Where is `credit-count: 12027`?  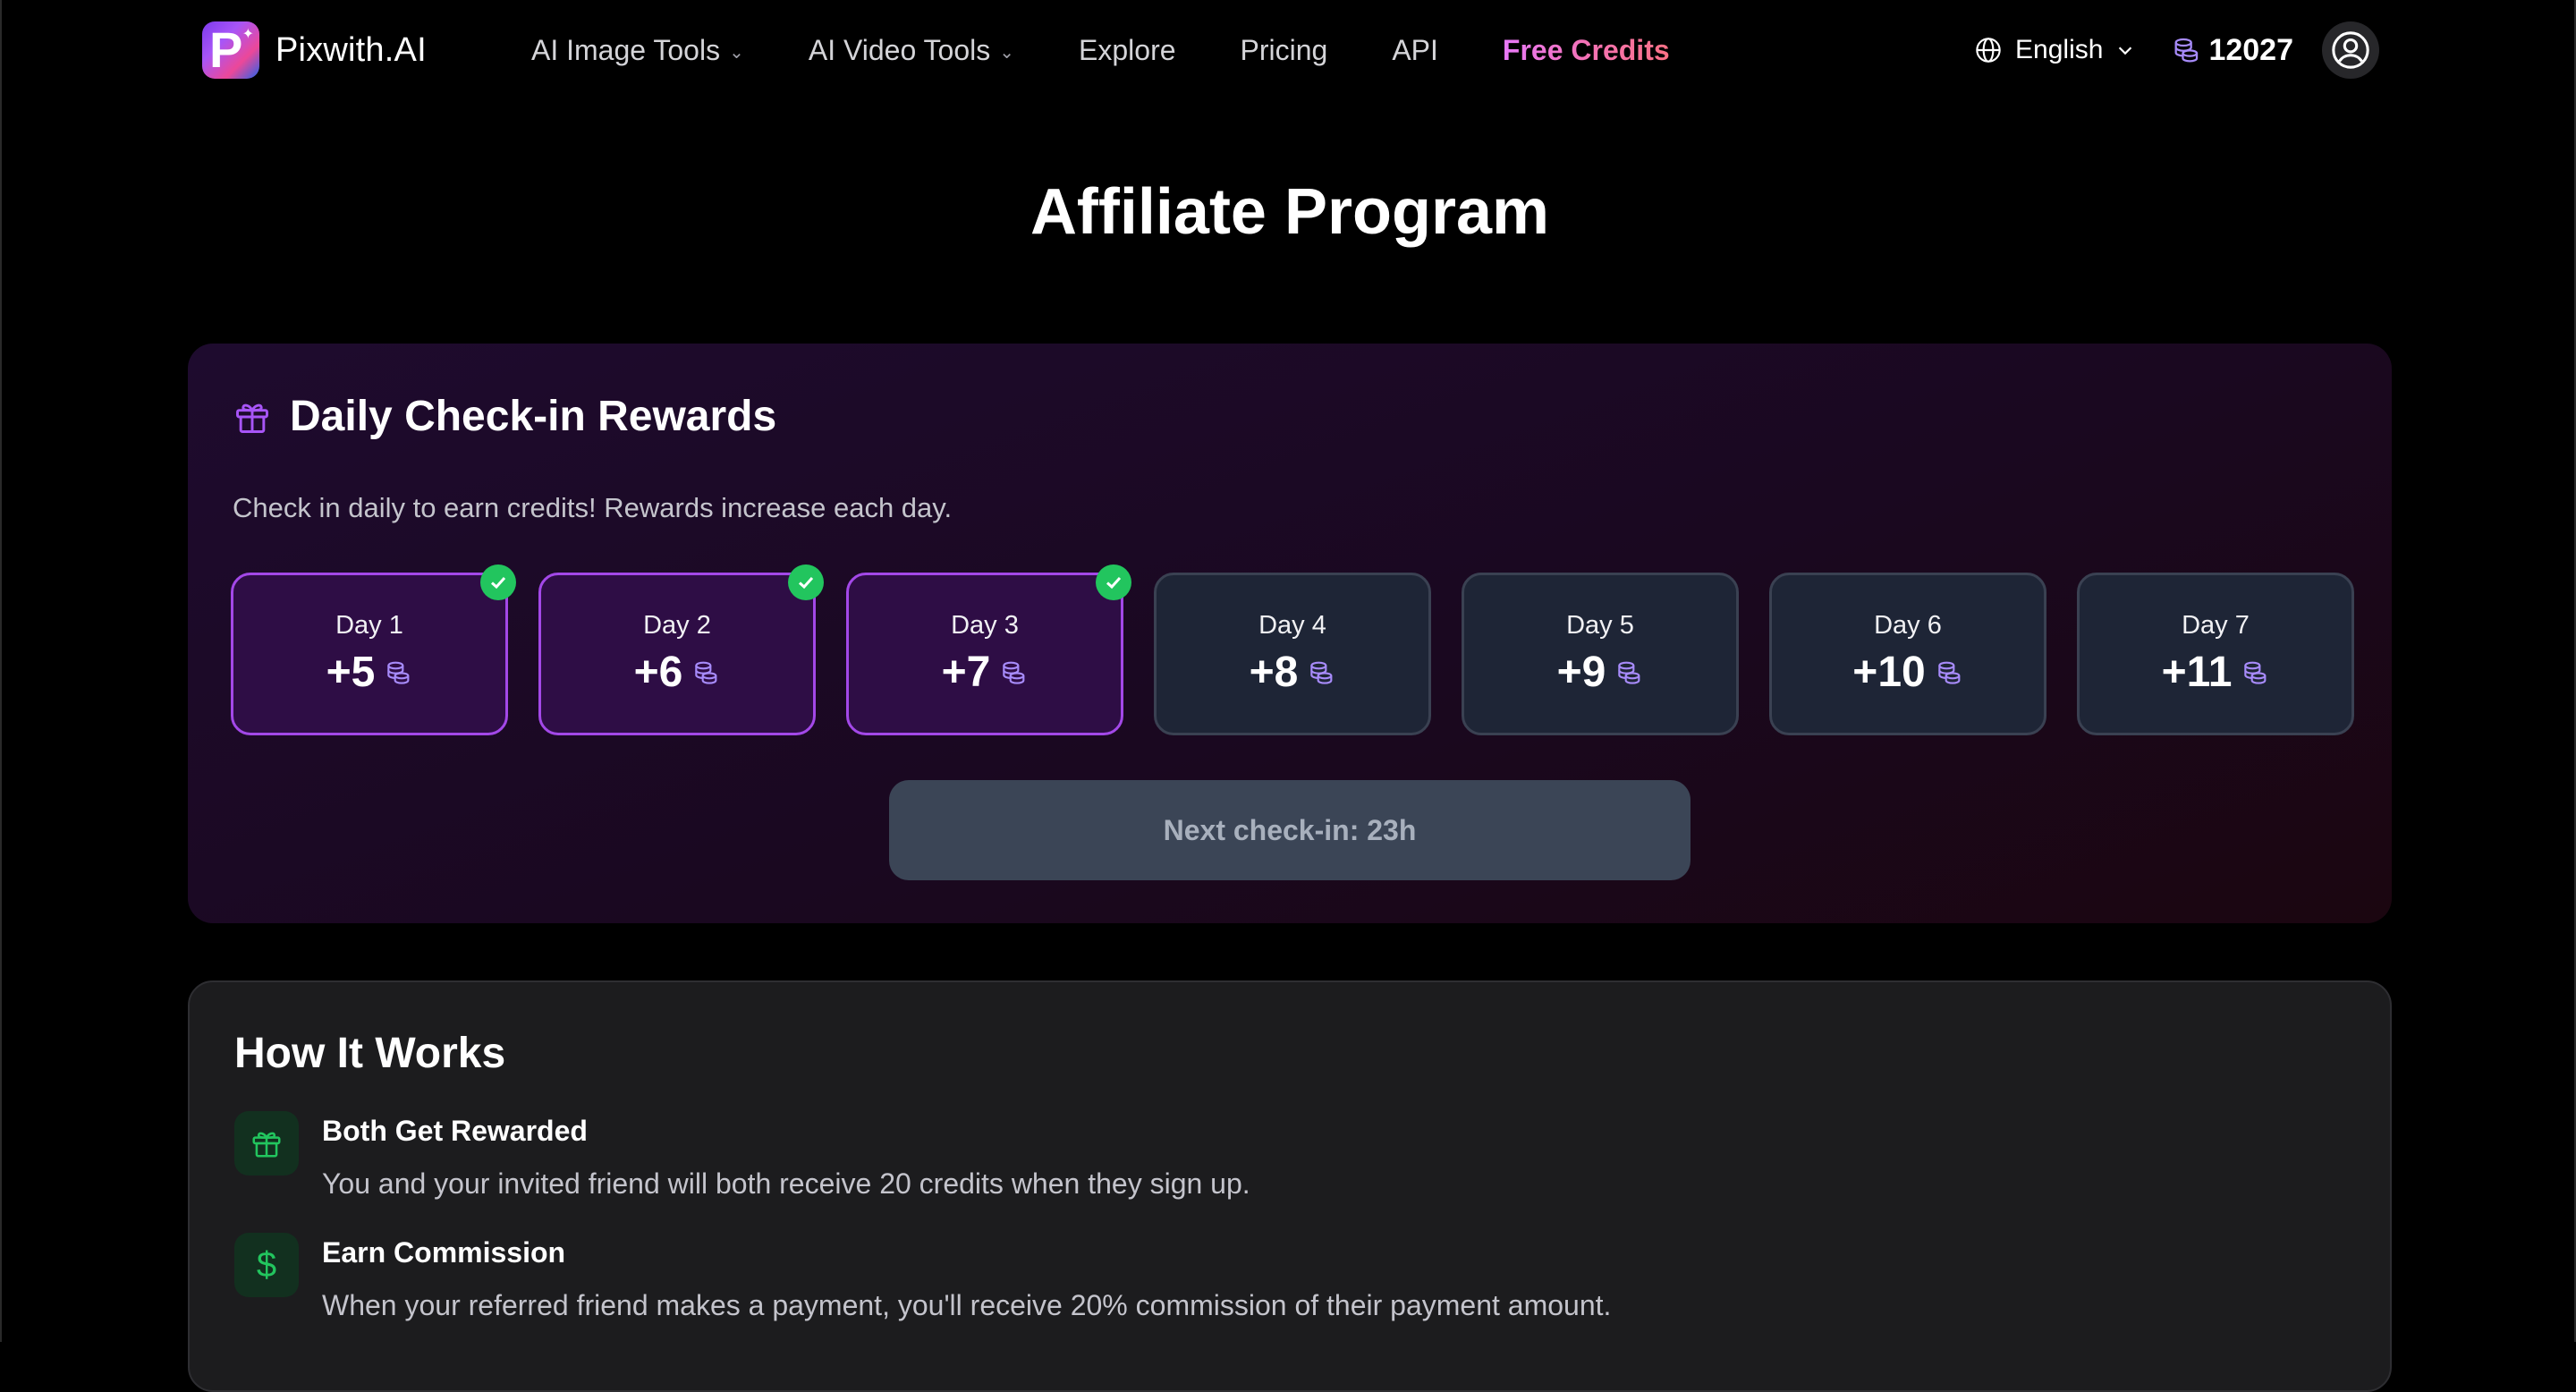
credit-count: 12027 is located at coordinates (2250, 49).